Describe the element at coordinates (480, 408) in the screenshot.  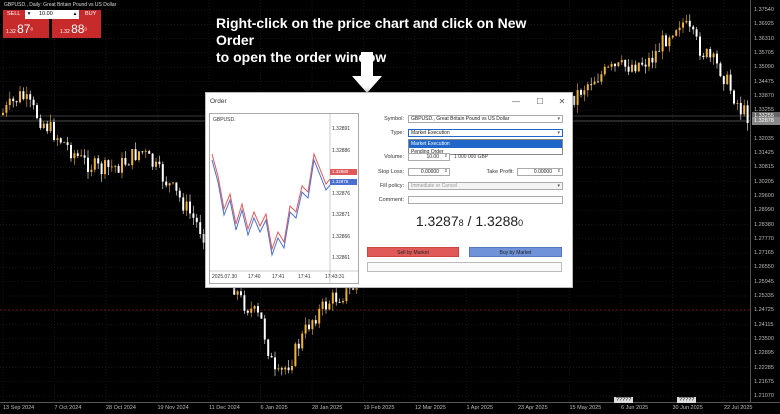
I see `date-tick-label: 1 Apr 2025` at that location.